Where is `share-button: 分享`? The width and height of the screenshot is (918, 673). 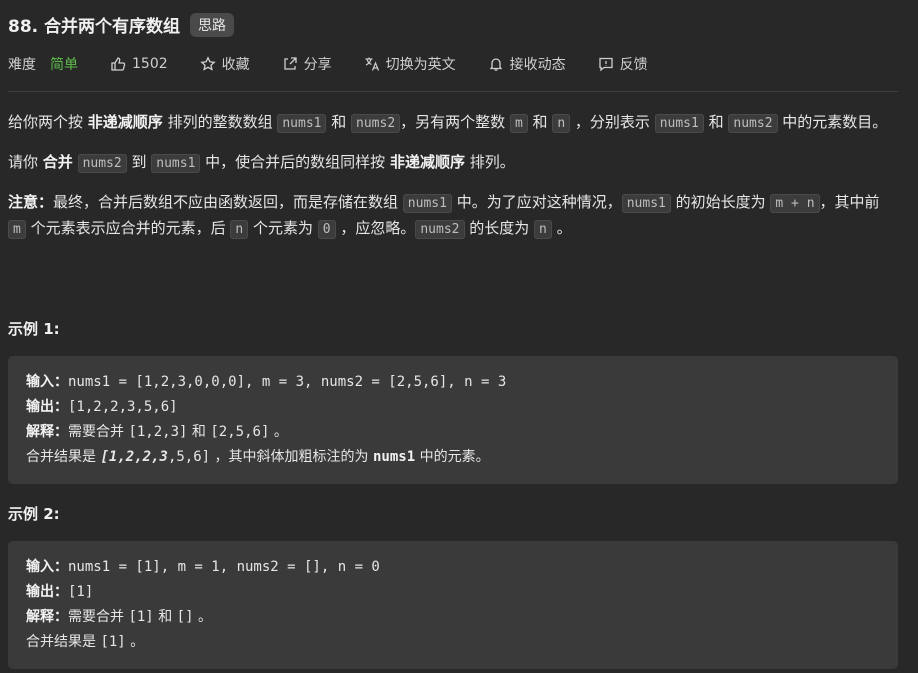
share-button: 分享 is located at coordinates (307, 64).